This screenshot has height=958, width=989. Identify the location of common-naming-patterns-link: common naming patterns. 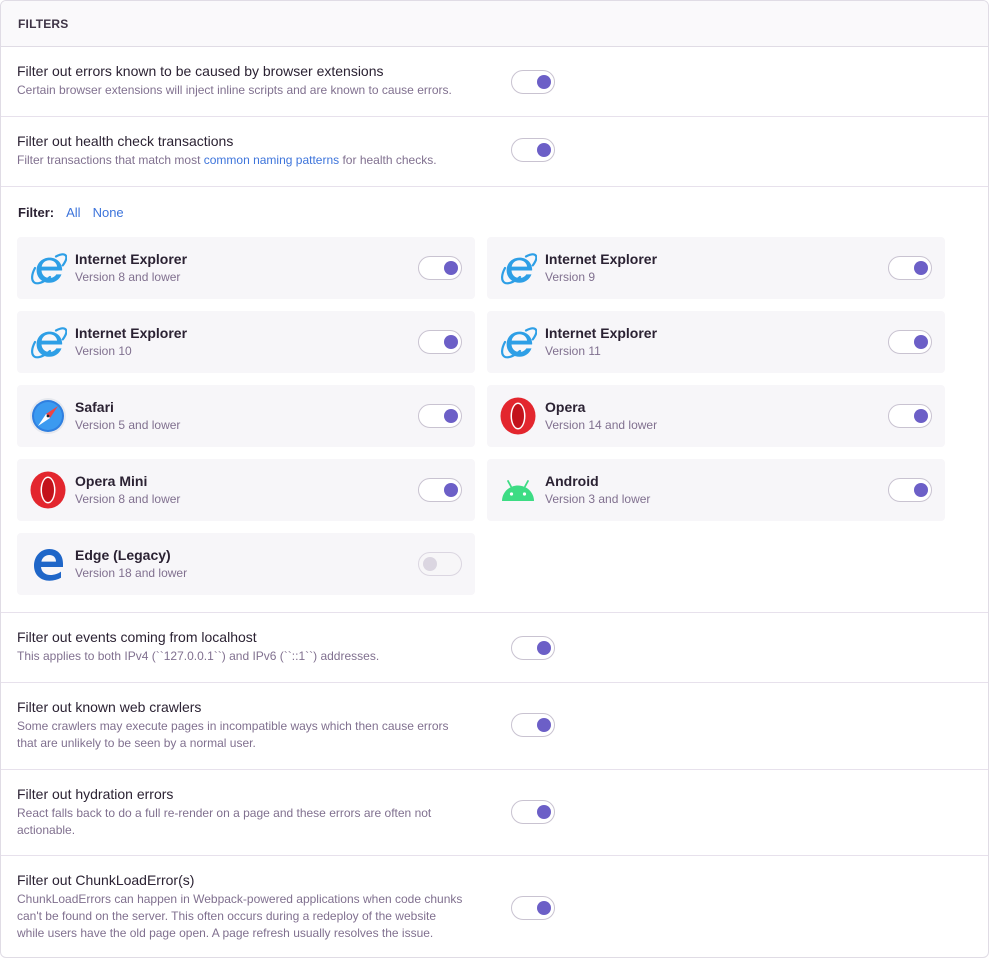
(271, 160).